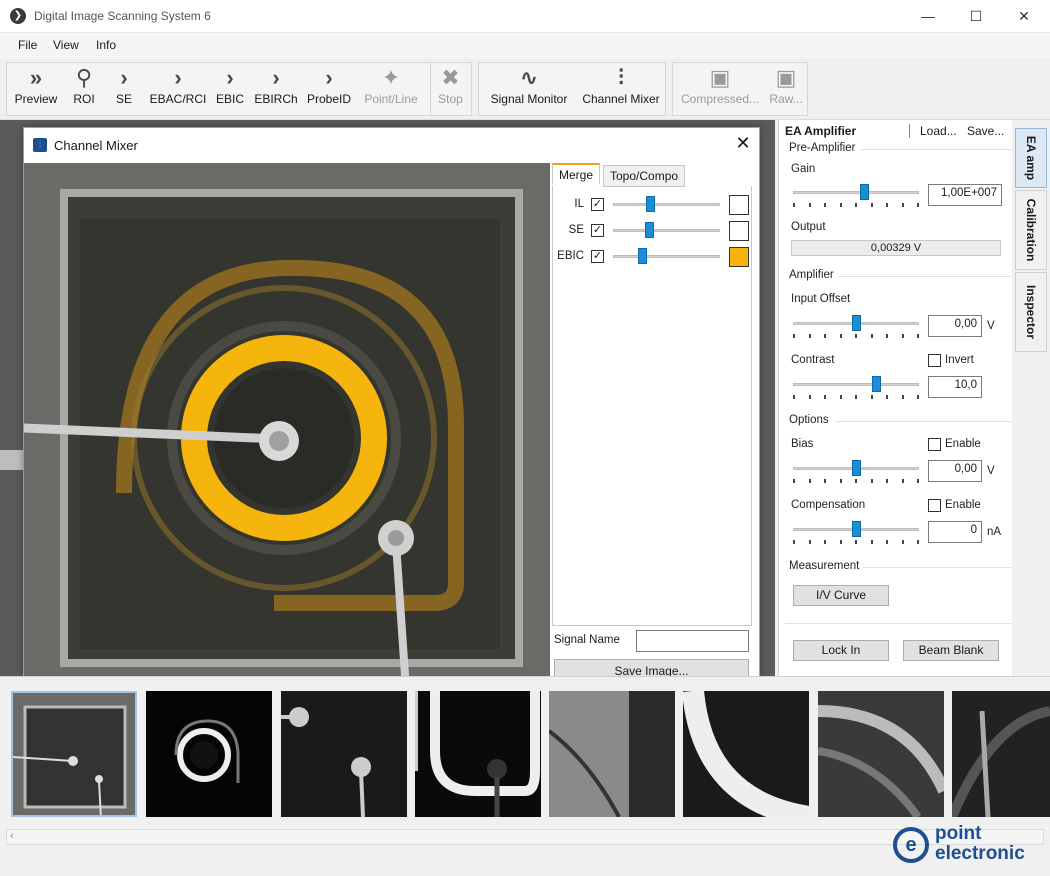 The height and width of the screenshot is (876, 1050). I want to click on side-tab-ea-amp: EA amp, so click(1031, 158).